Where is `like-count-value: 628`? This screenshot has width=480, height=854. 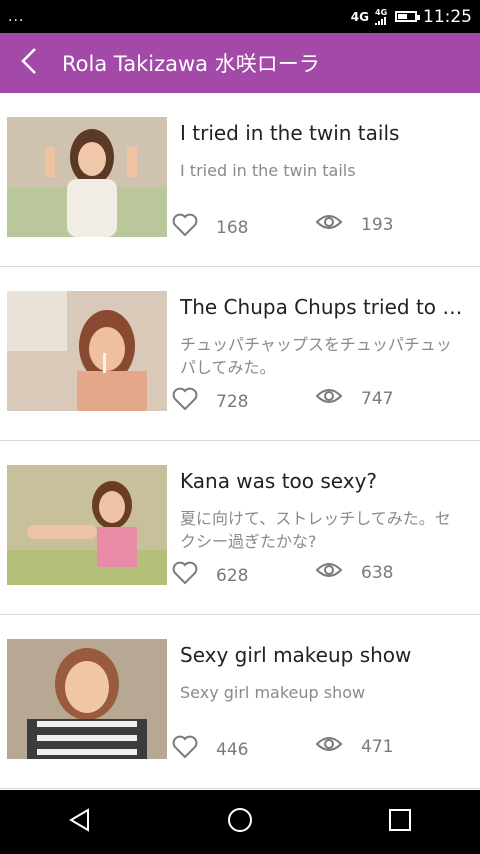
like-count-value: 628 is located at coordinates (232, 575).